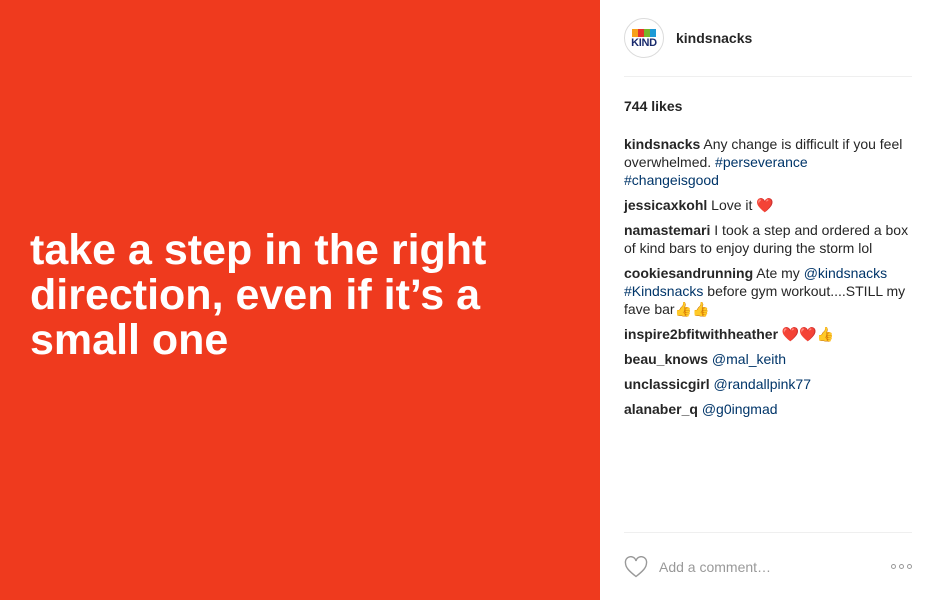 This screenshot has height=600, width=936. I want to click on hashtag-link: #perseverance, so click(761, 162).